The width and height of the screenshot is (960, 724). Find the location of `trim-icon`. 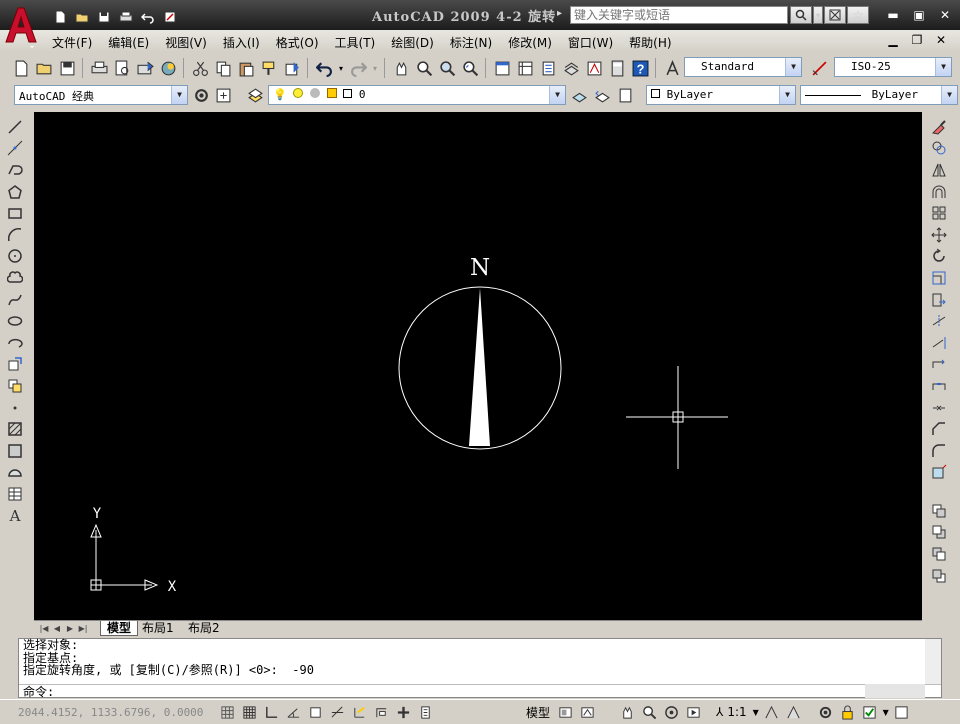

trim-icon is located at coordinates (939, 321).